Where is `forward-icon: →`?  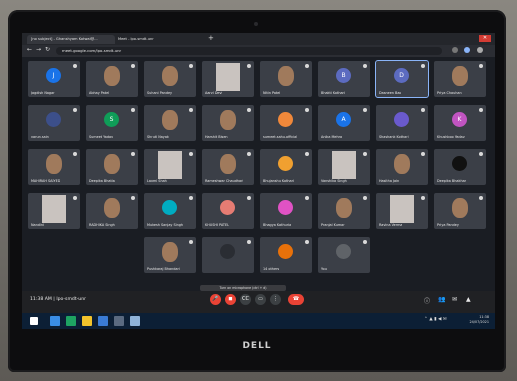
forward-icon: → is located at coordinates (38, 49).